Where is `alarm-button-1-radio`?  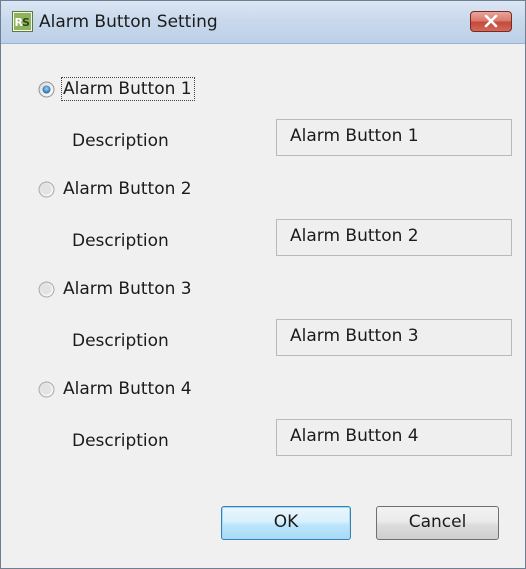 alarm-button-1-radio is located at coordinates (46, 89).